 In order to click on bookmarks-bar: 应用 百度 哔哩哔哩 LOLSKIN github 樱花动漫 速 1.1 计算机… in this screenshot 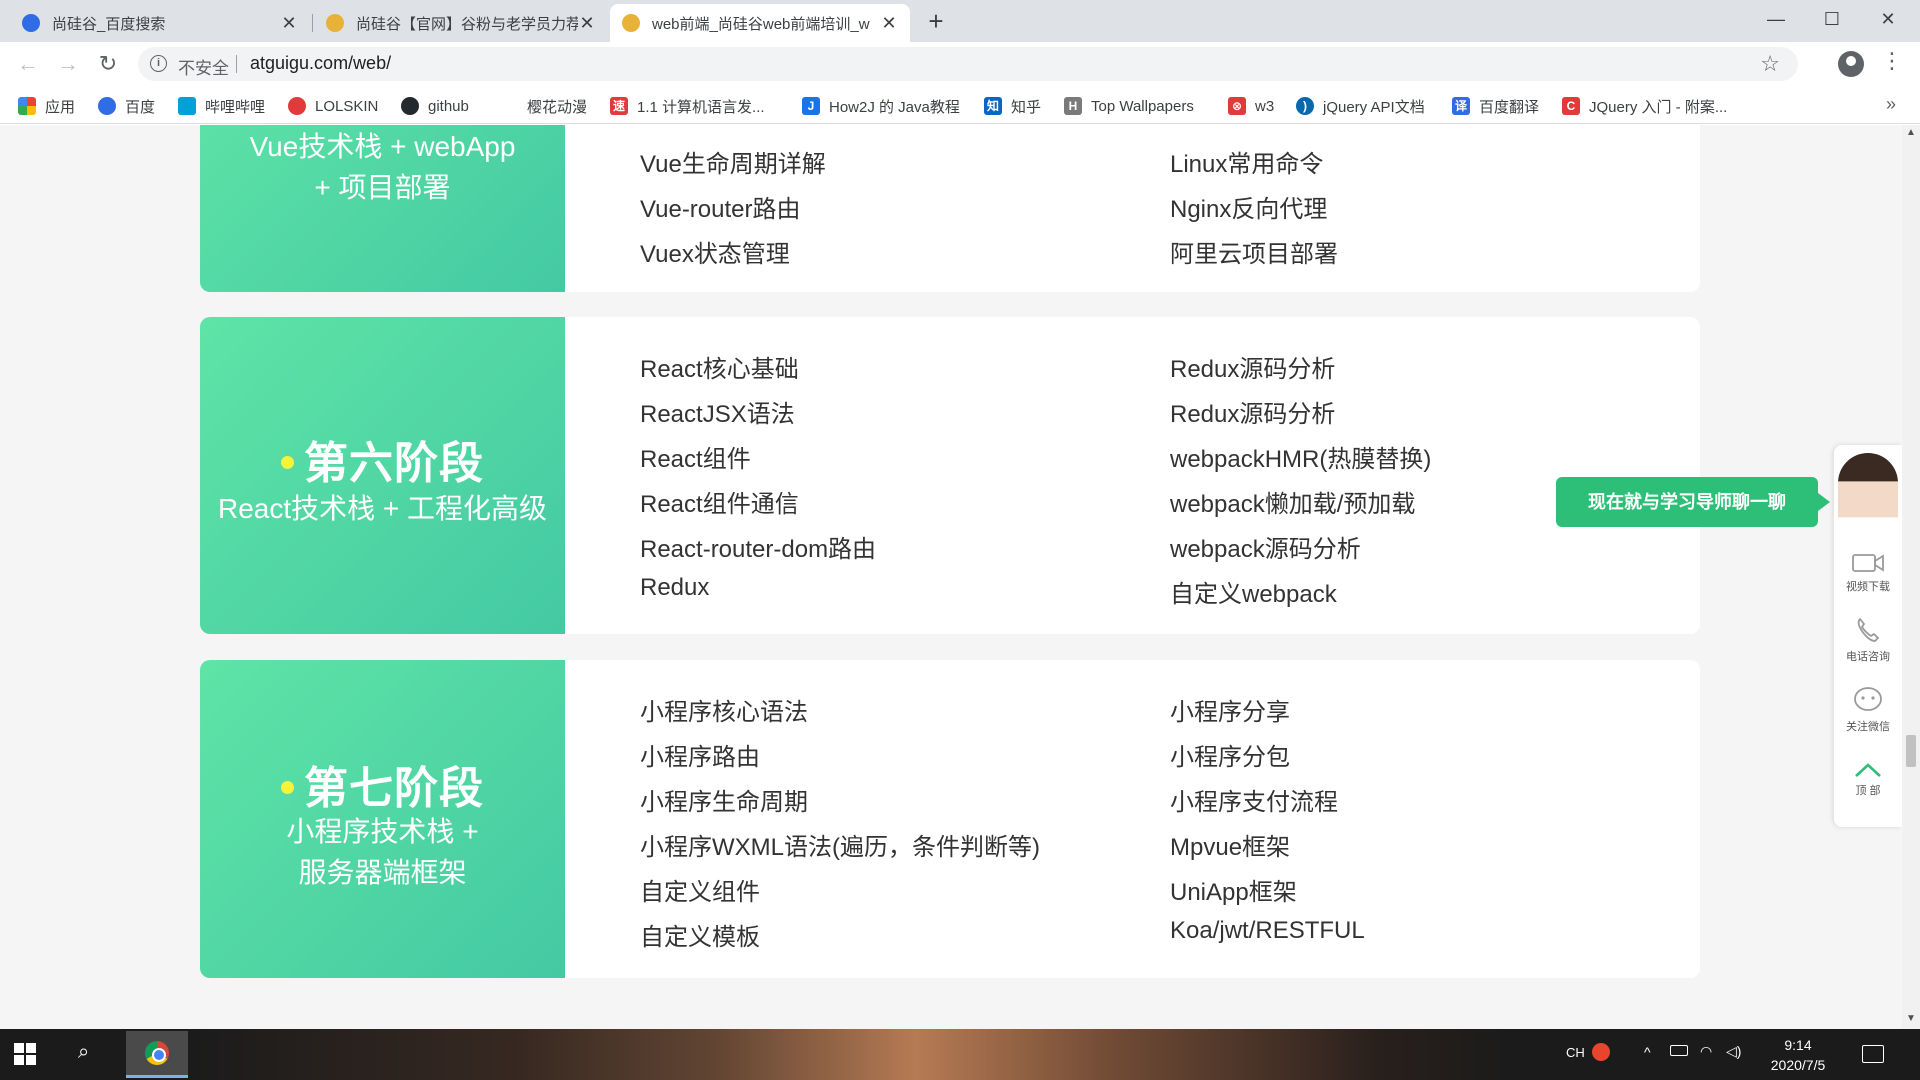, I will do `click(960, 105)`.